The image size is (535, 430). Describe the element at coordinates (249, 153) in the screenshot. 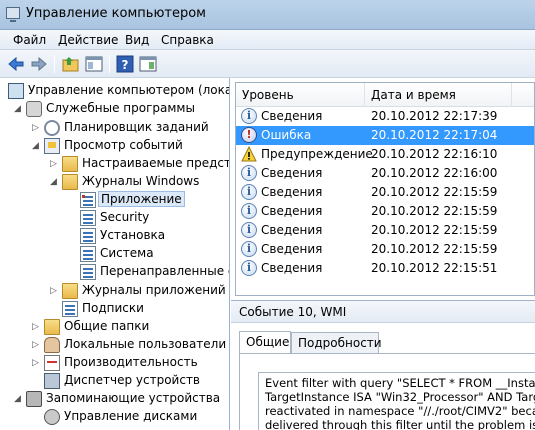

I see `warning-icon` at that location.